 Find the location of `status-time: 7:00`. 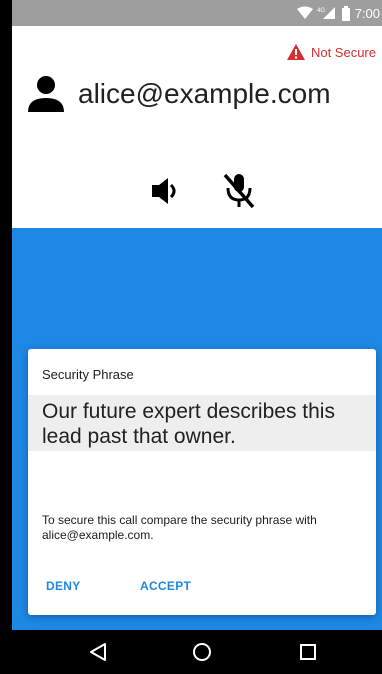

status-time: 7:00 is located at coordinates (367, 13).